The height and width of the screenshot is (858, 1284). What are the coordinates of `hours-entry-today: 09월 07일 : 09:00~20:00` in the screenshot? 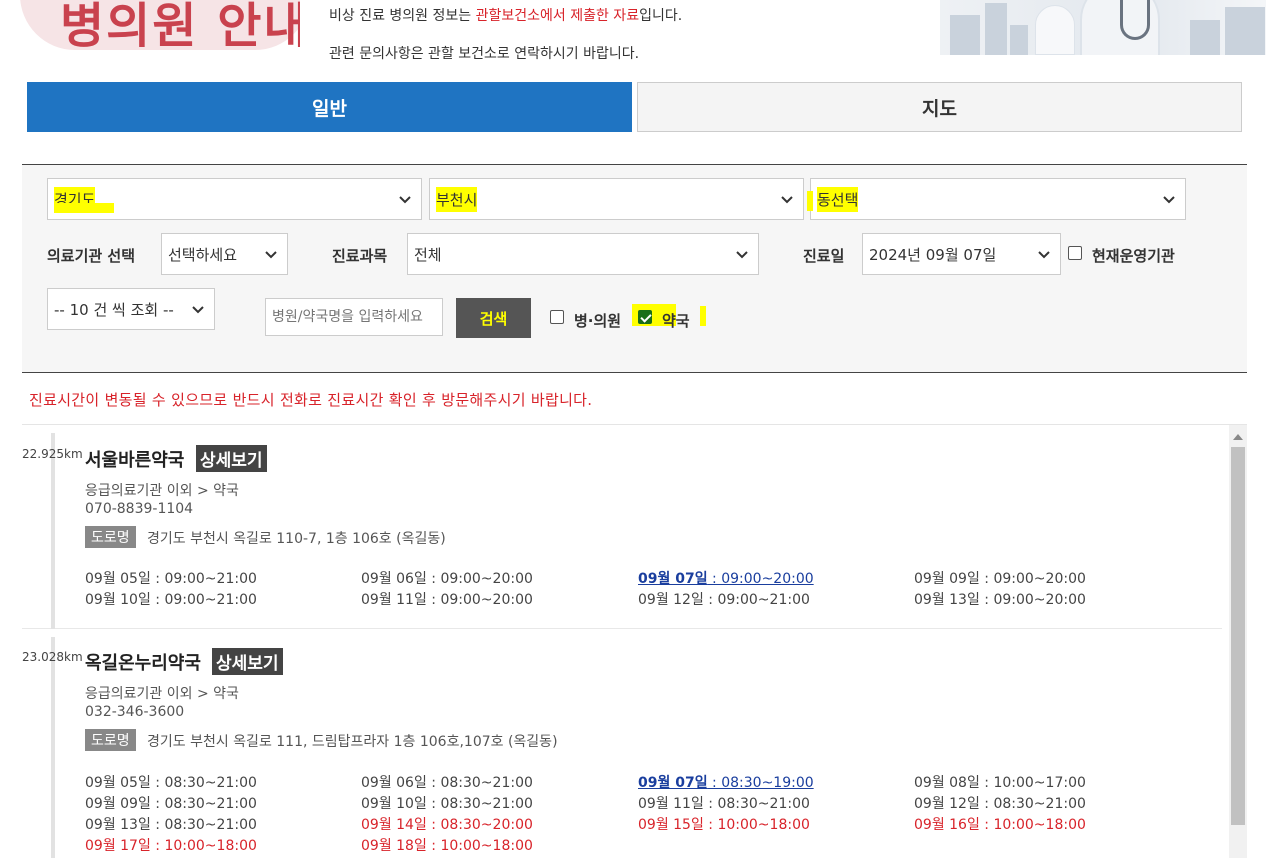 It's located at (726, 578).